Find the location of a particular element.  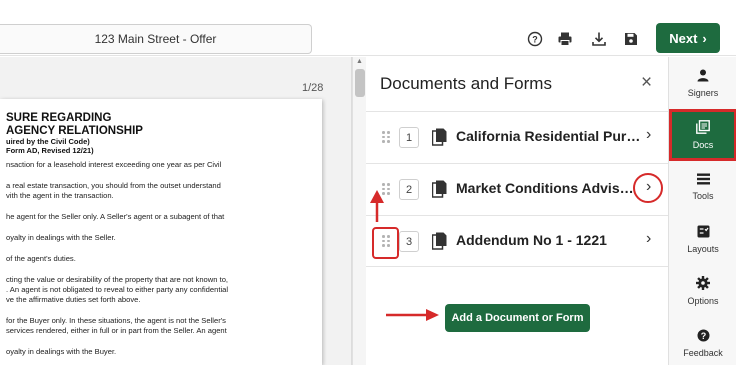

viewer-scrollbar: ▲ is located at coordinates (359, 211).